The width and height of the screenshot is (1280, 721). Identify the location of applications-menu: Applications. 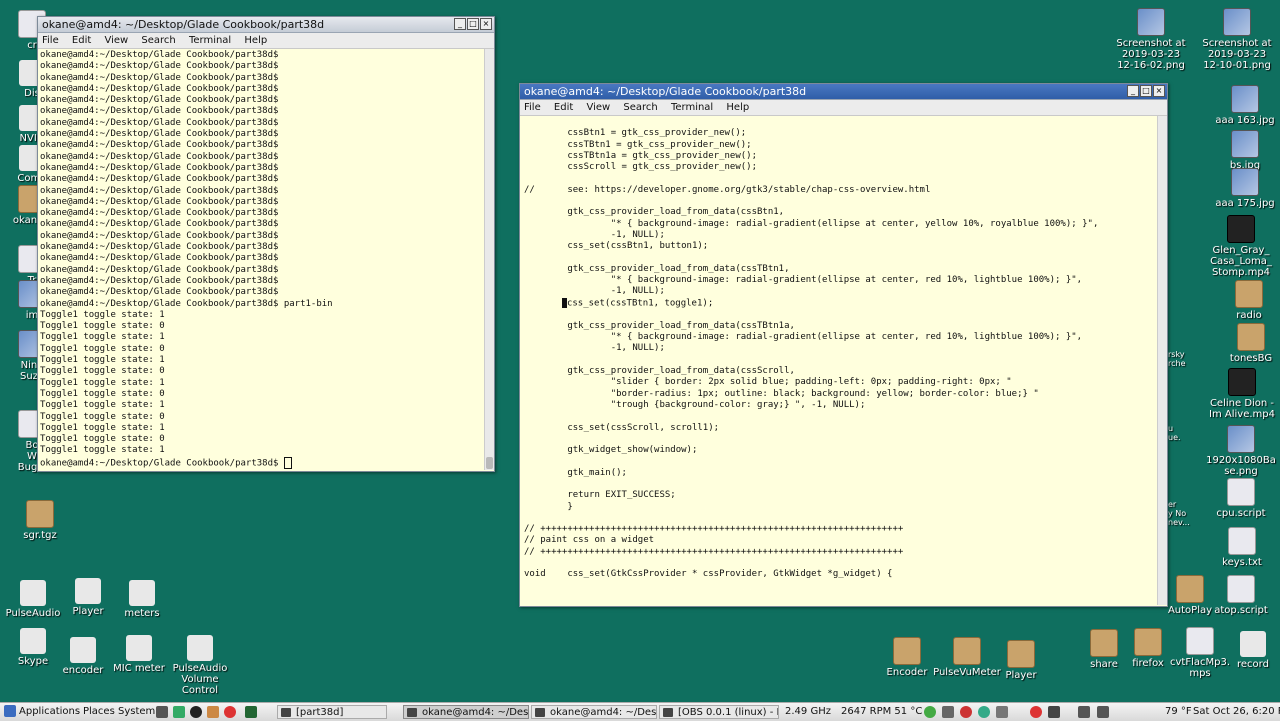
(42, 712).